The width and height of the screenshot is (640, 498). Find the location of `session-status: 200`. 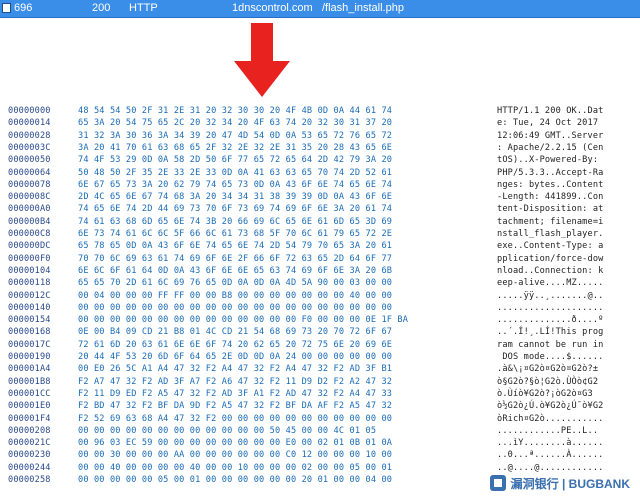

session-status: 200 is located at coordinates (101, 8).